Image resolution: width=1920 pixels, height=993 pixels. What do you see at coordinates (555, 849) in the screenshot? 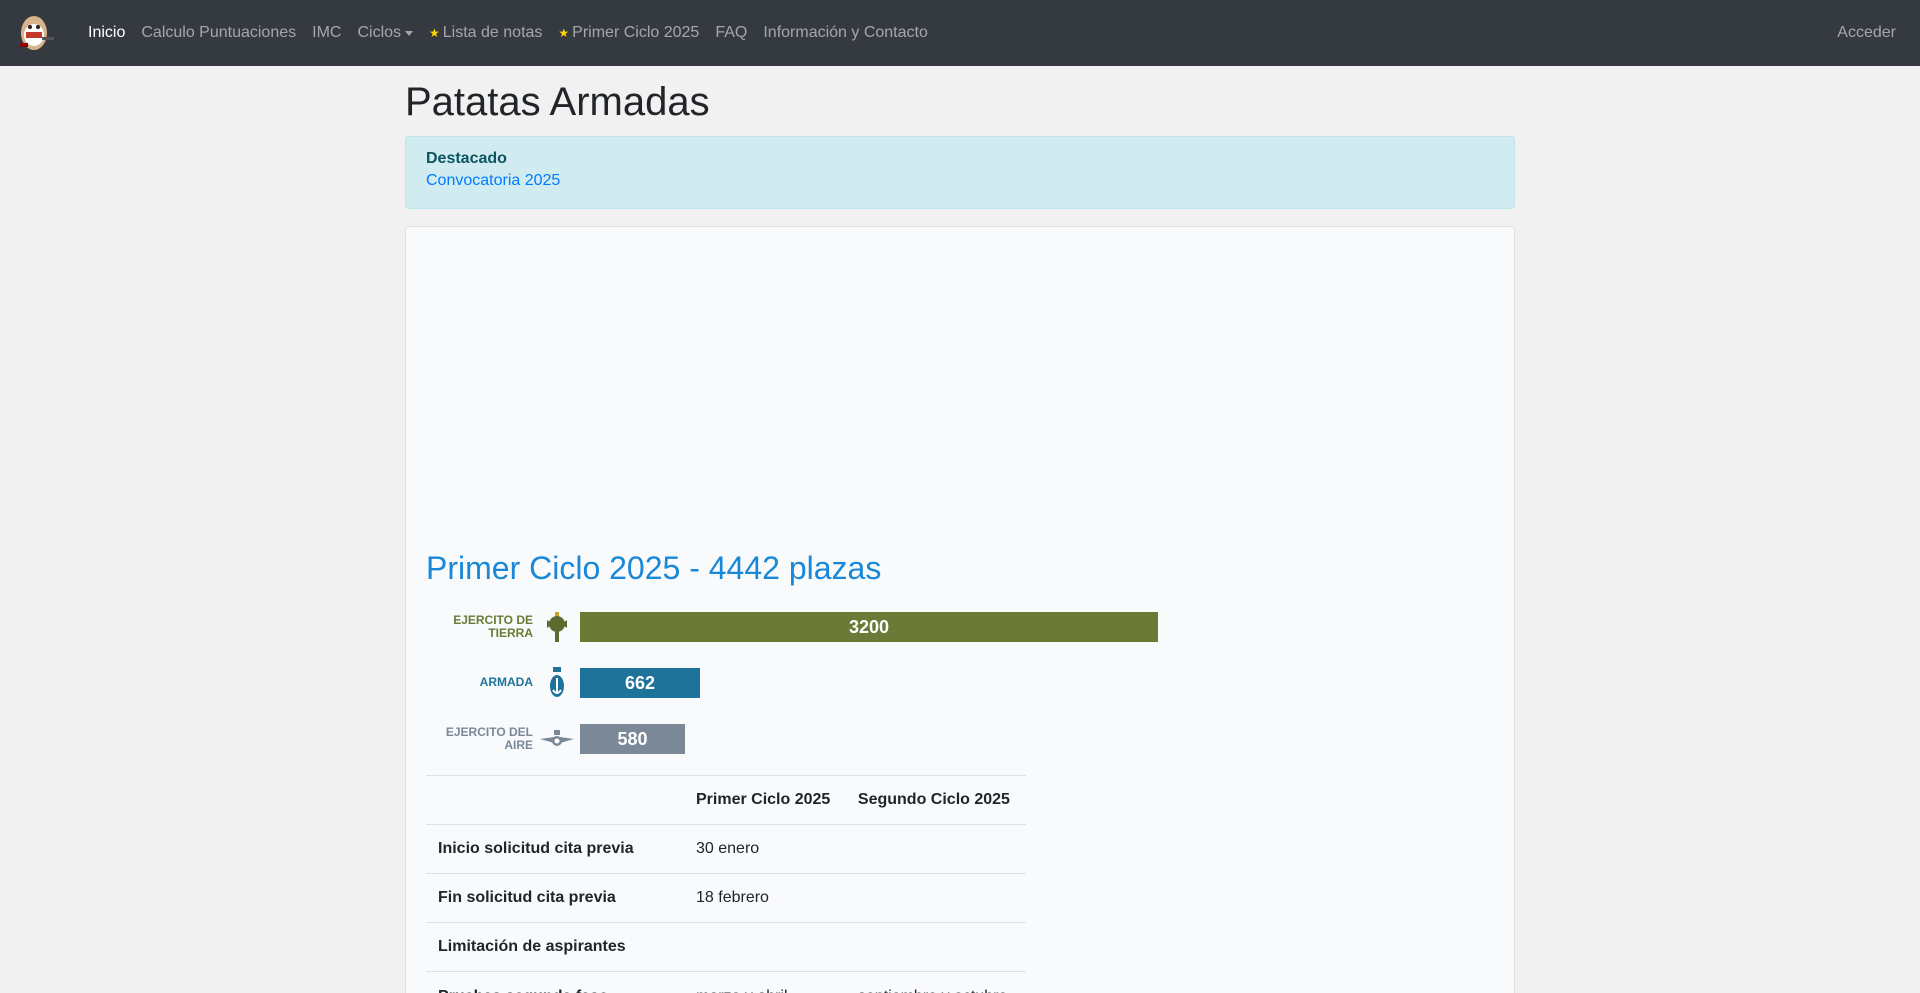
I see `table-row-header: Inicio solicitud cita previa` at bounding box center [555, 849].